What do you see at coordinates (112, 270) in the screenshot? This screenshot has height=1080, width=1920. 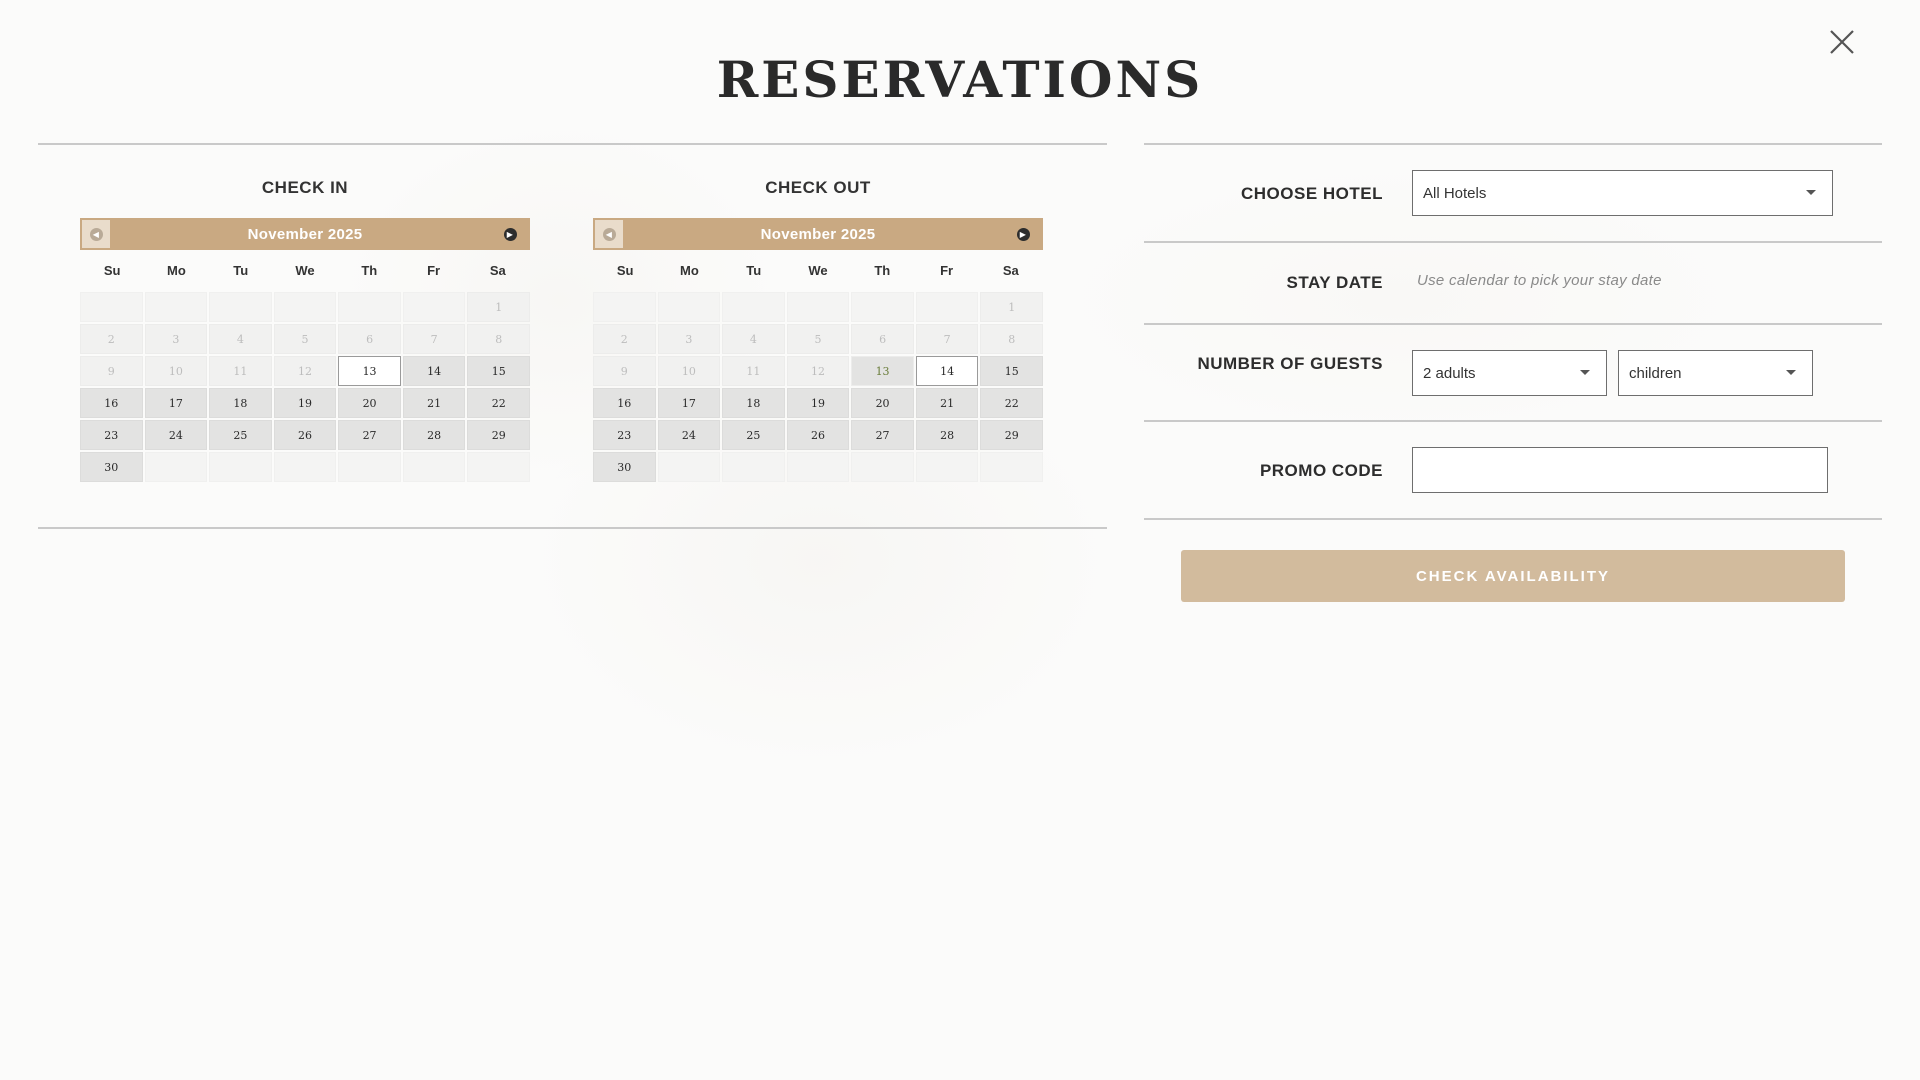 I see `weekday-label: Su` at bounding box center [112, 270].